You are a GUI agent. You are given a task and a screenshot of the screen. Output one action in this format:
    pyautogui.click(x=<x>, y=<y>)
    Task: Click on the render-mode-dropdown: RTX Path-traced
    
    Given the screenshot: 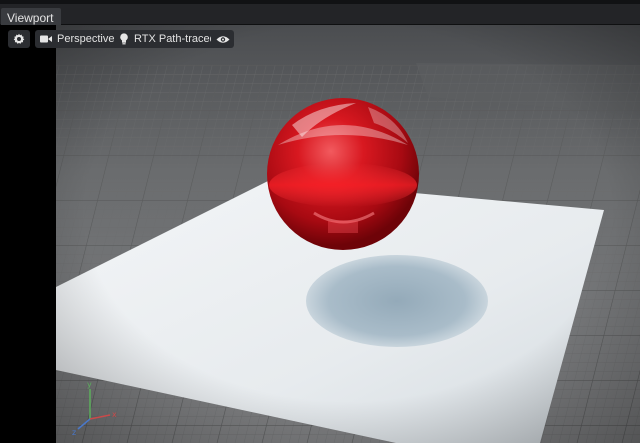 What is the action you would take?
    pyautogui.click(x=168, y=39)
    